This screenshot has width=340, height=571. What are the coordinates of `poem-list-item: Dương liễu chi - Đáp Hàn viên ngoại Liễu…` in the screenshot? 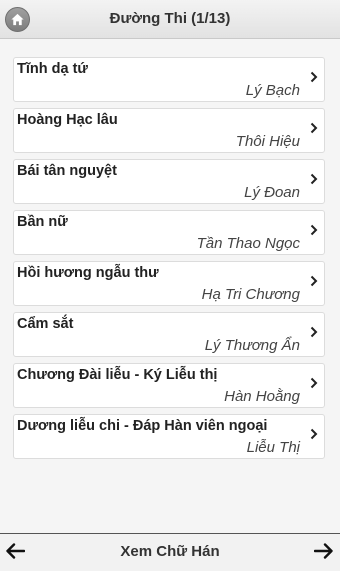 It's located at (169, 436).